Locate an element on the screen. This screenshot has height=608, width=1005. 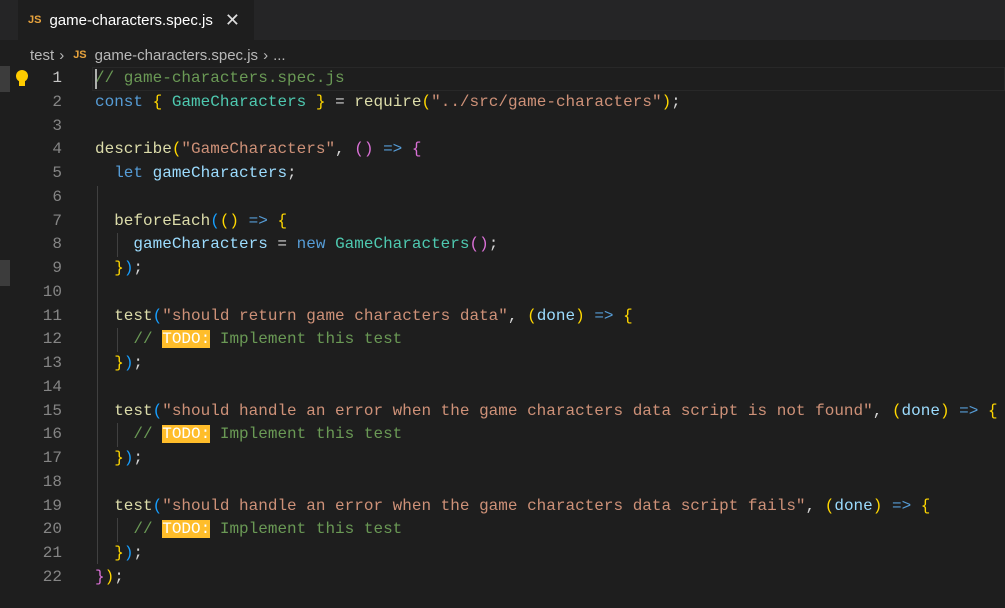
line-number: 14 is located at coordinates (52, 386).